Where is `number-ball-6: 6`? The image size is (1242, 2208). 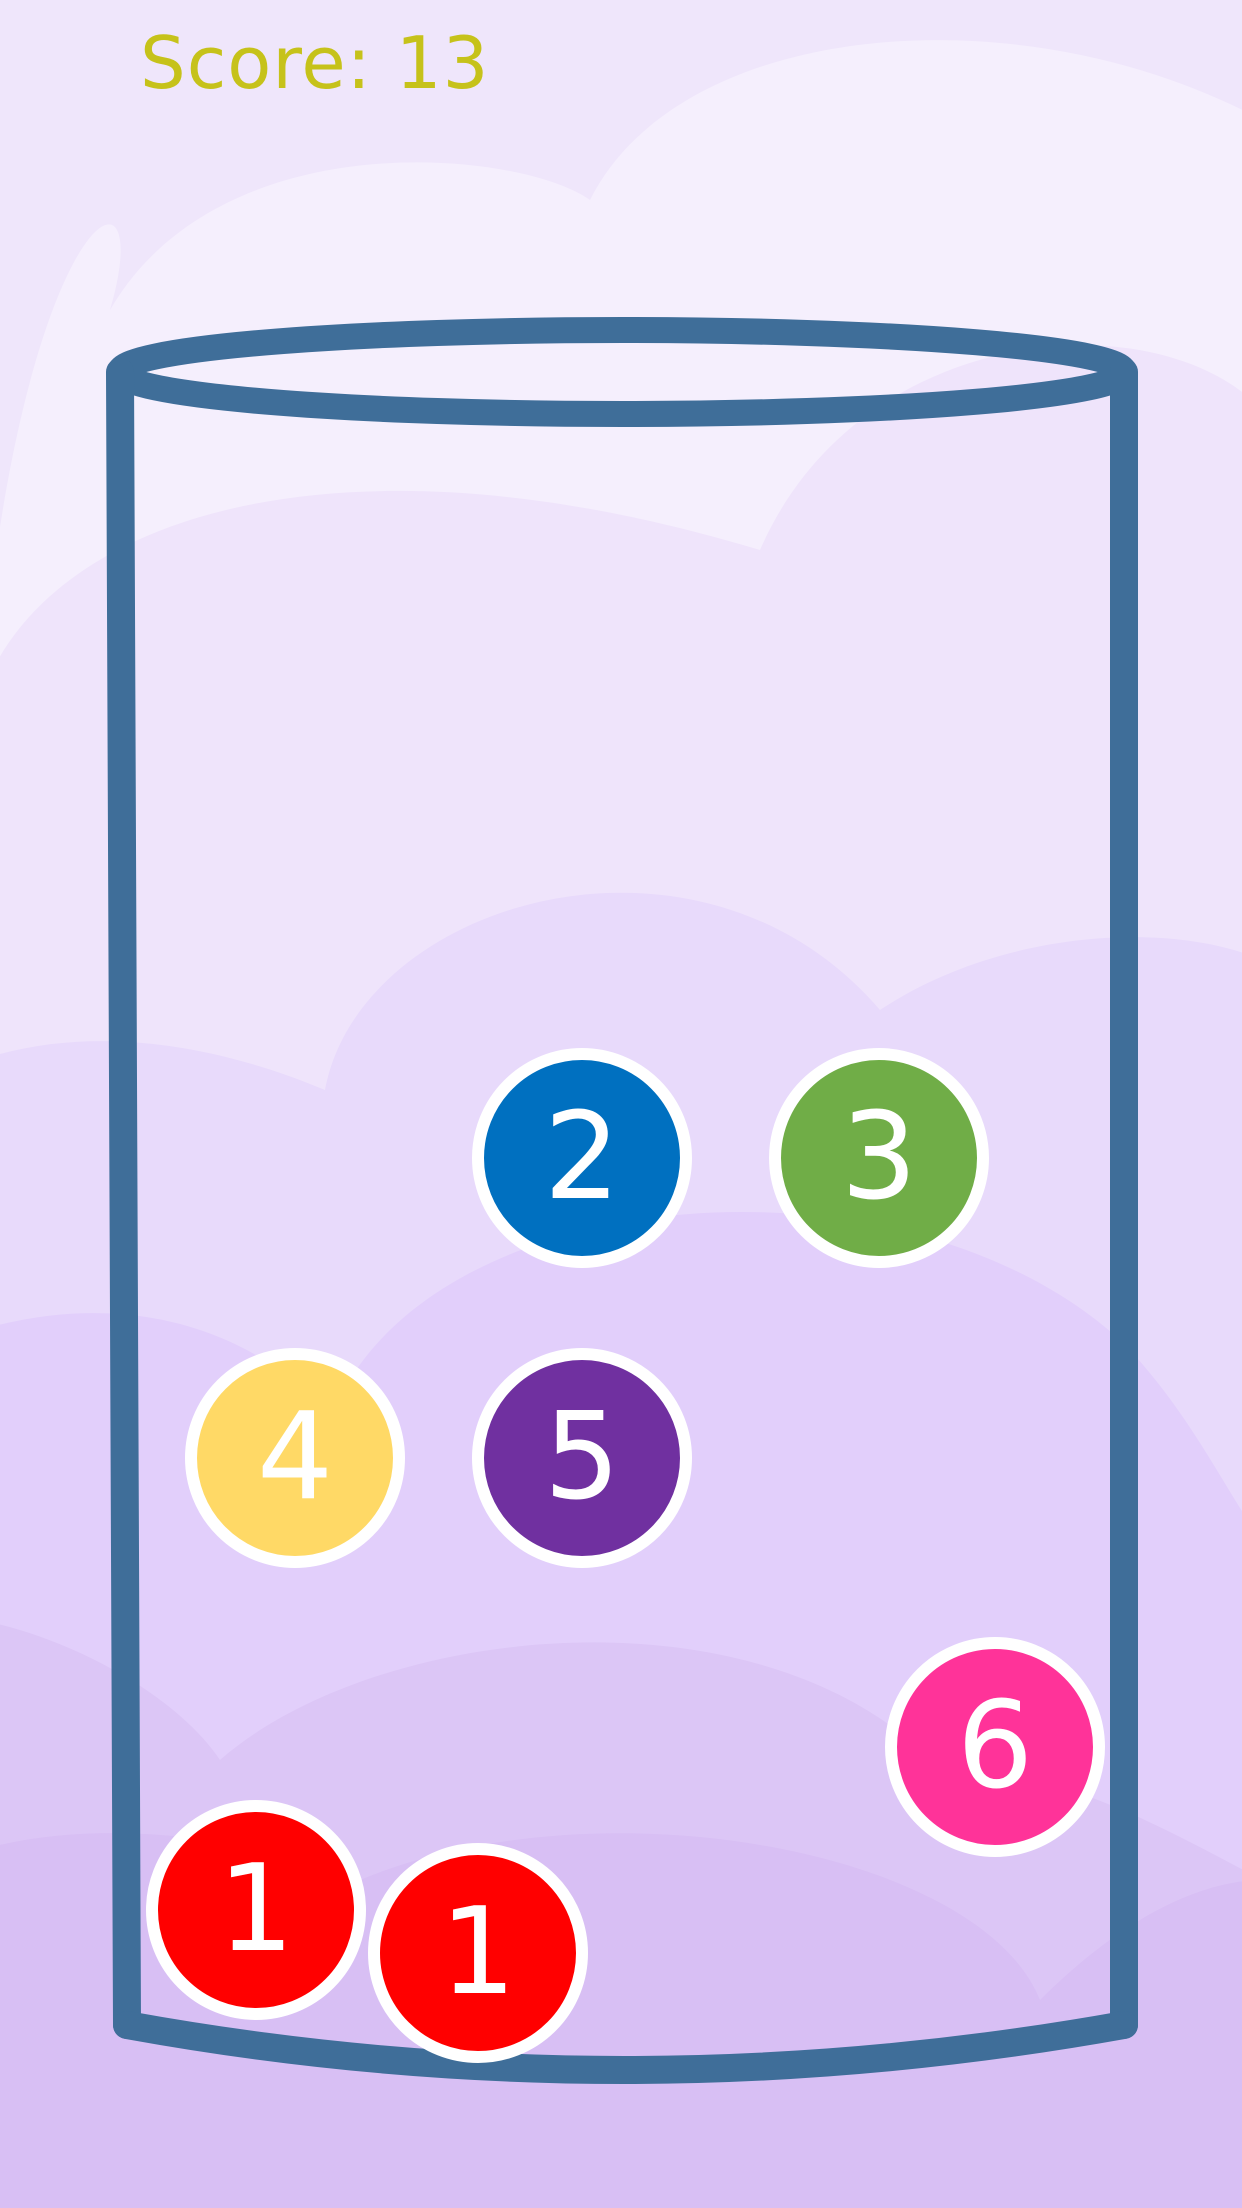
number-ball-6: 6 is located at coordinates (995, 1747).